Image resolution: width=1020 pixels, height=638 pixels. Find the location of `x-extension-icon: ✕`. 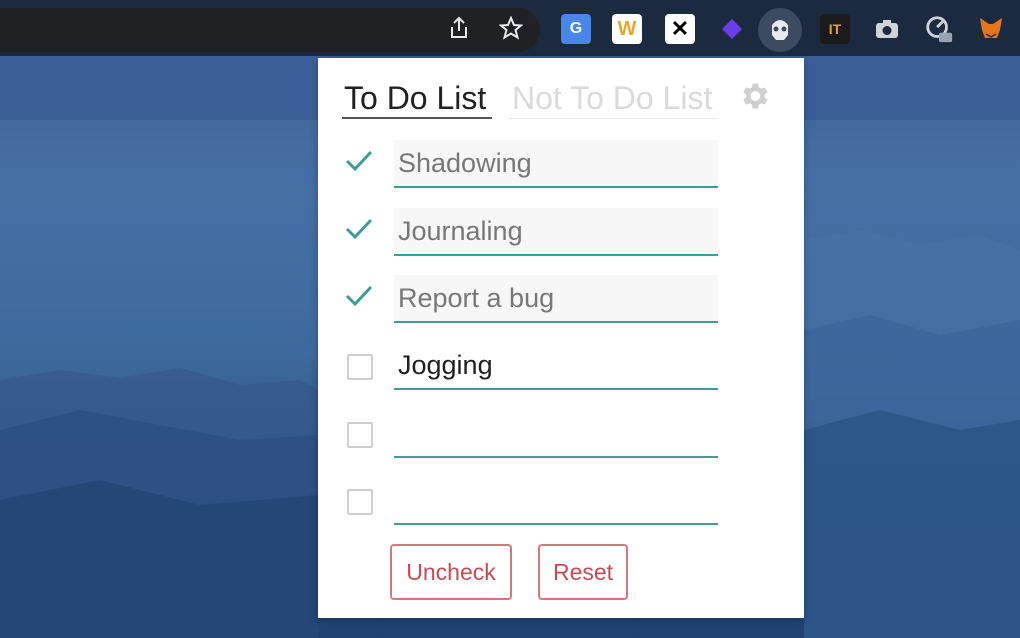

x-extension-icon: ✕ is located at coordinates (680, 29).